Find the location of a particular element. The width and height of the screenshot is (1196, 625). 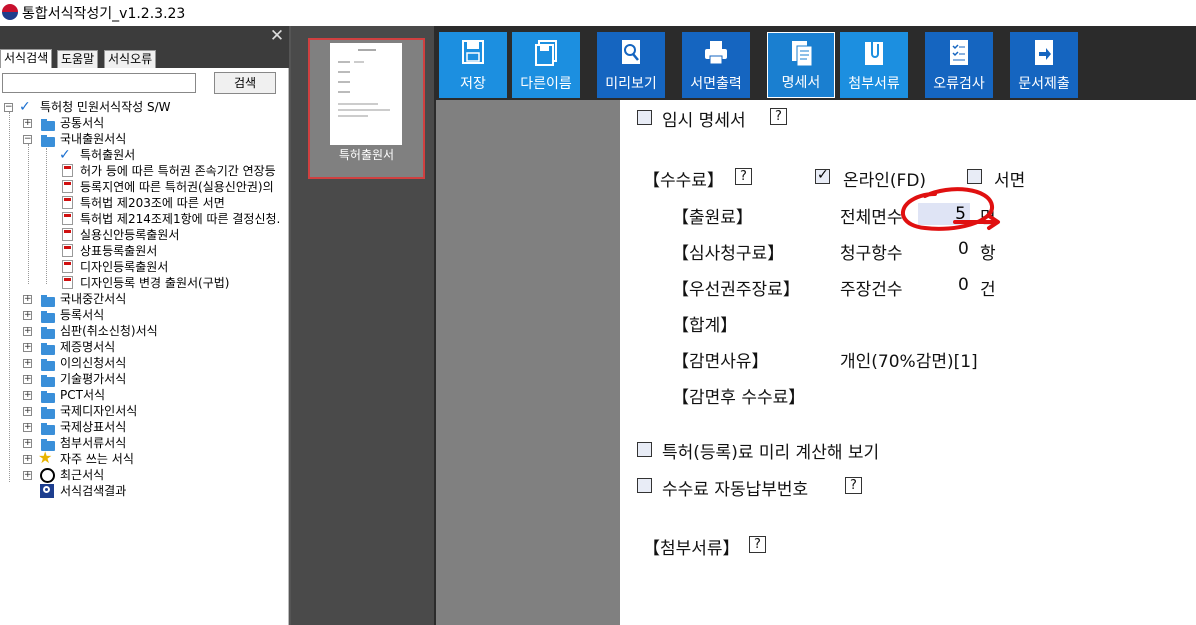

submit-icon is located at coordinates (1044, 52).